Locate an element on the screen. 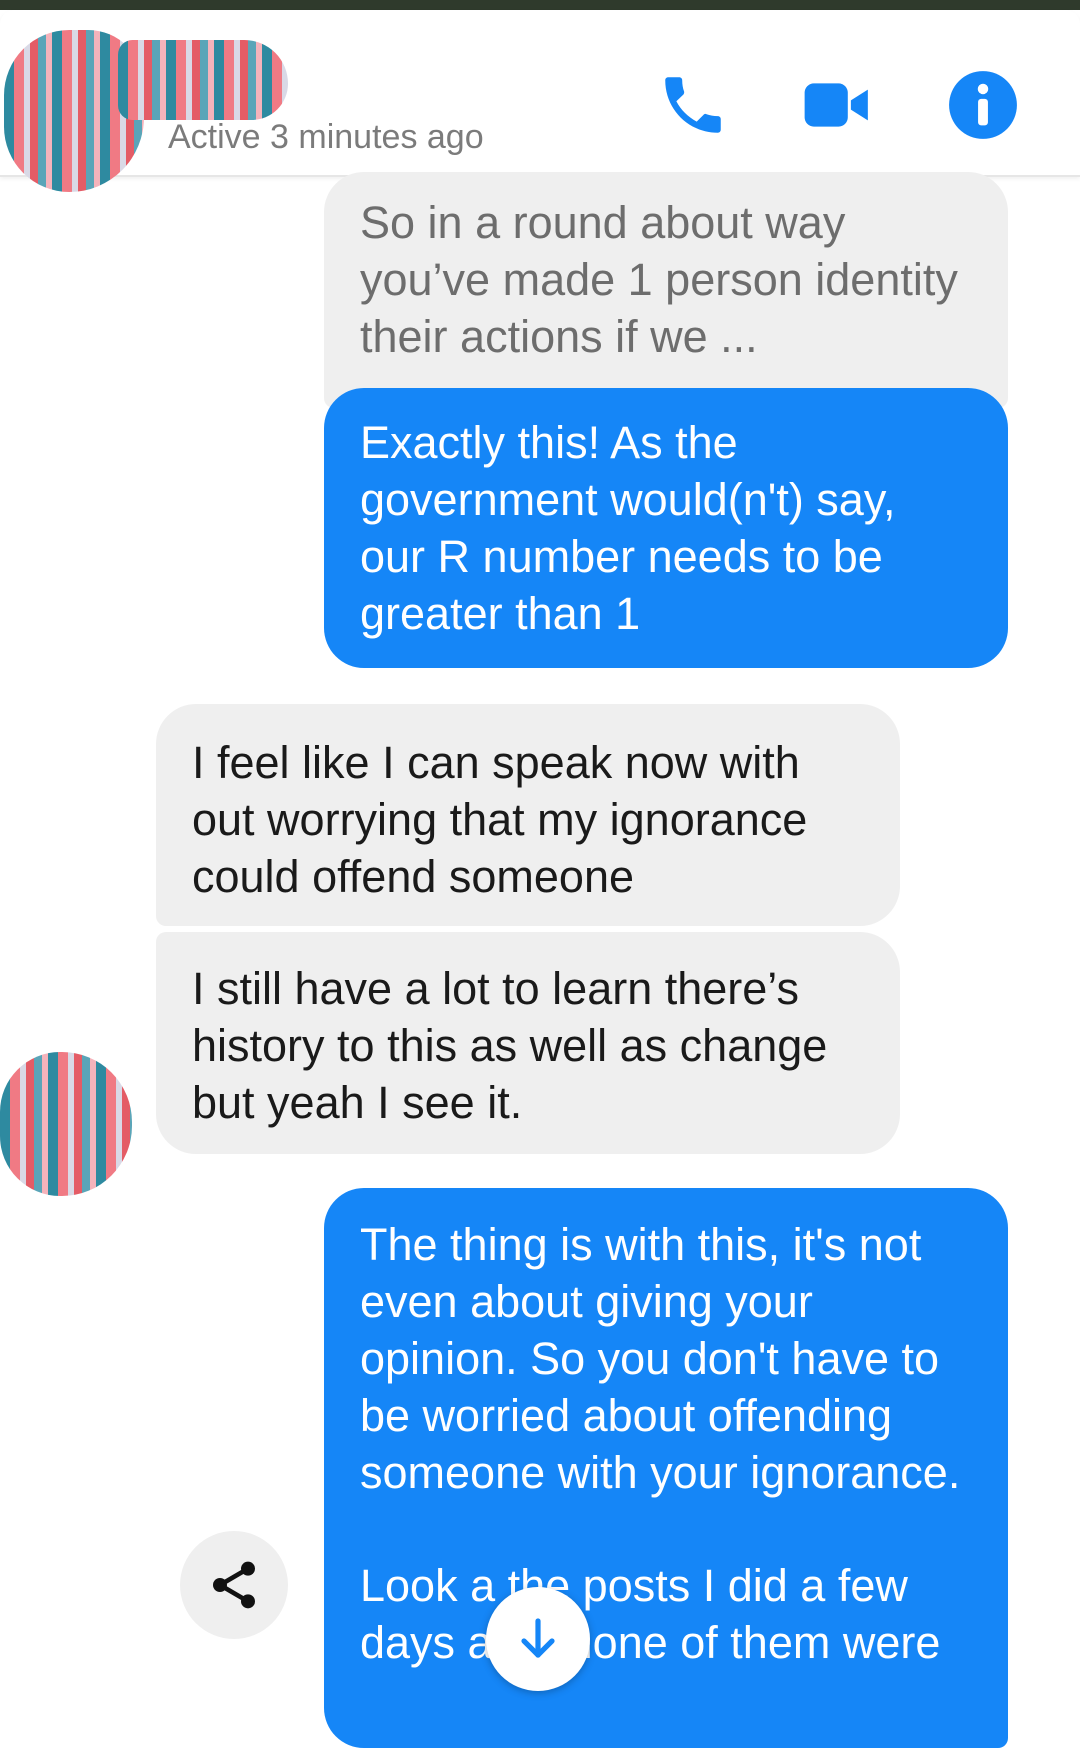 This screenshot has height=1748, width=1080. info-icon is located at coordinates (983, 105).